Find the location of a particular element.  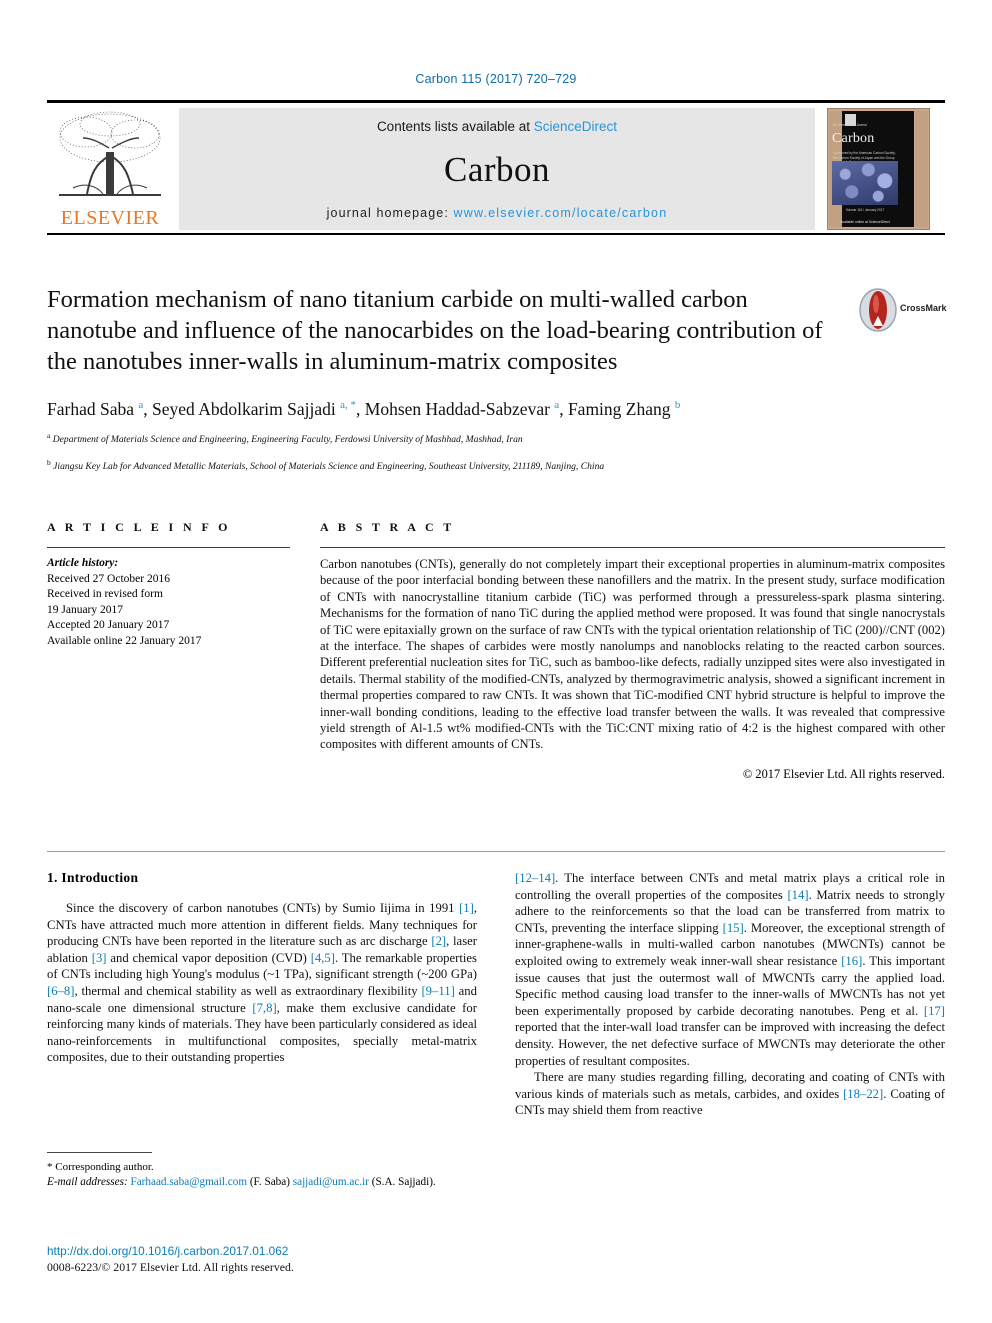

abstract-bottom-rule is located at coordinates (496, 851).